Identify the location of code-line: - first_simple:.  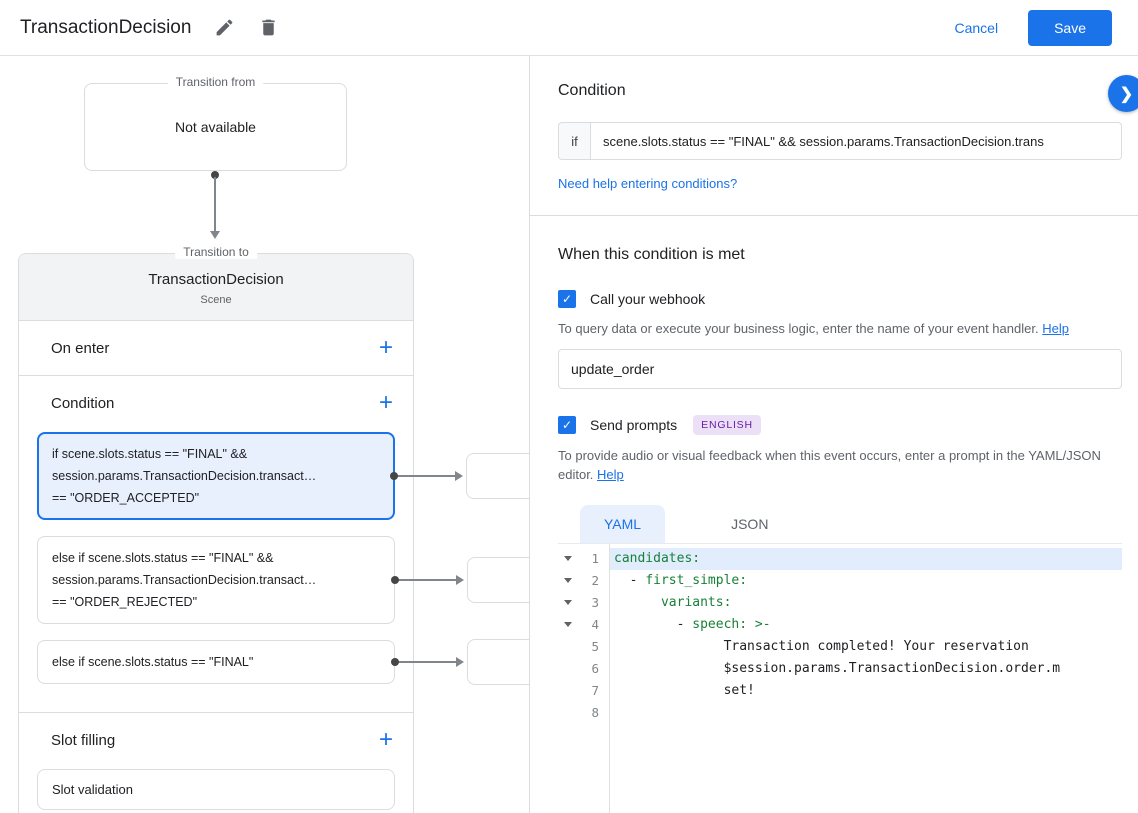
(866, 581).